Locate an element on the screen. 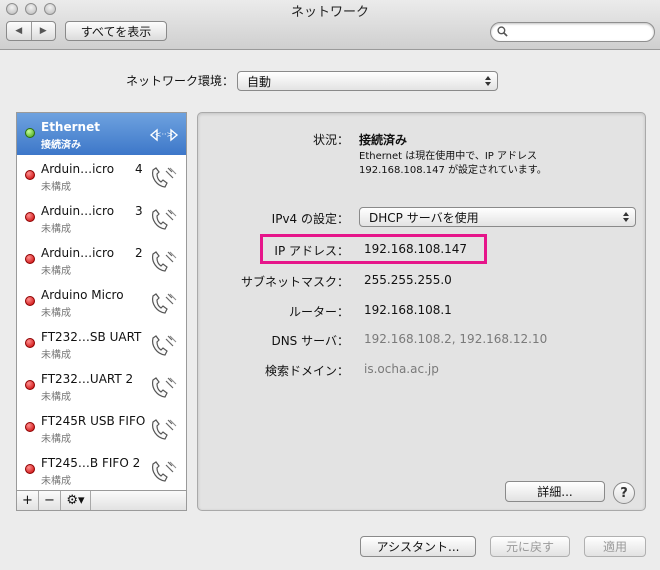 This screenshot has height=570, width=660. status-description-line-2: 192.168.108.147 が設定されています。 is located at coordinates (453, 170).